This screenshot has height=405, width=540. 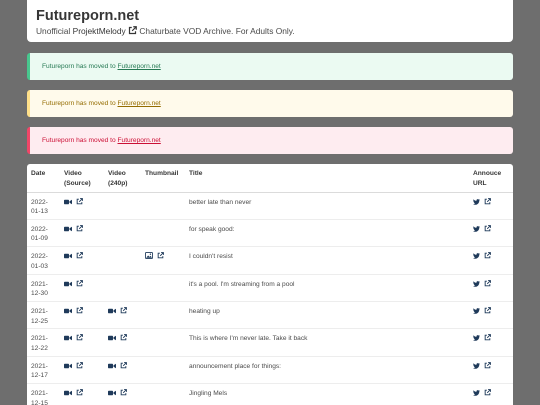 I want to click on table-row: 2022-01-13 better late than never, so click(x=270, y=206).